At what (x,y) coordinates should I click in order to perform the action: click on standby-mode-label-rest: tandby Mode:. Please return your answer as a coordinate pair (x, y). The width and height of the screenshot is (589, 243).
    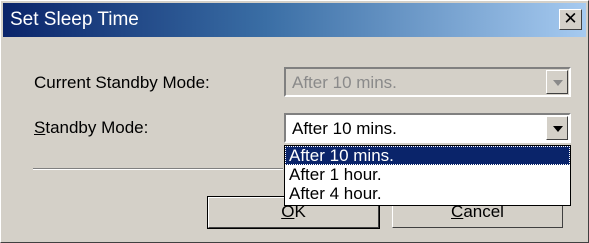
    Looking at the image, I should click on (97, 127).